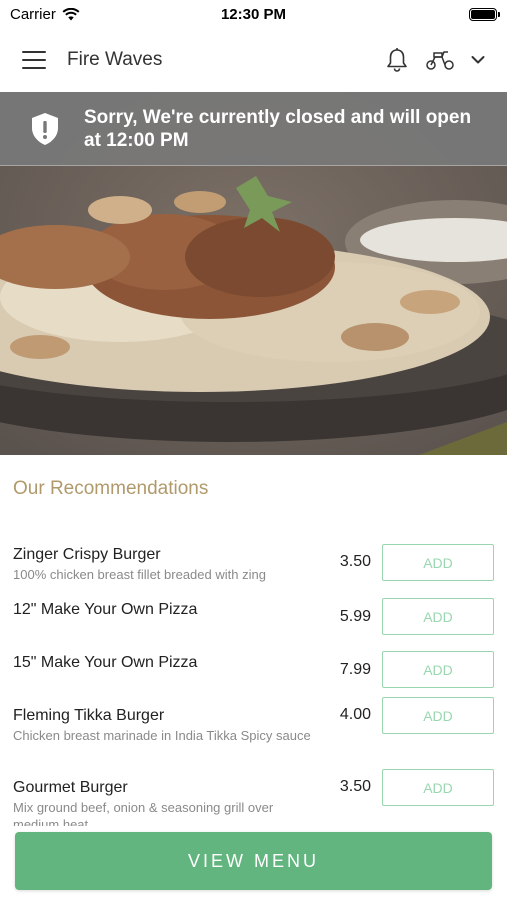  What do you see at coordinates (355, 714) in the screenshot?
I see `item-price: 4.00` at bounding box center [355, 714].